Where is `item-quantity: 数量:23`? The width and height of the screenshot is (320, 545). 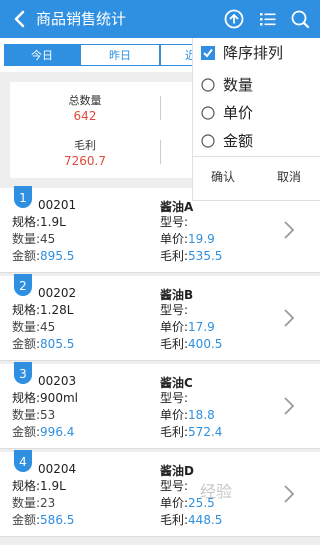
item-quantity: 数量:23 is located at coordinates (33, 503).